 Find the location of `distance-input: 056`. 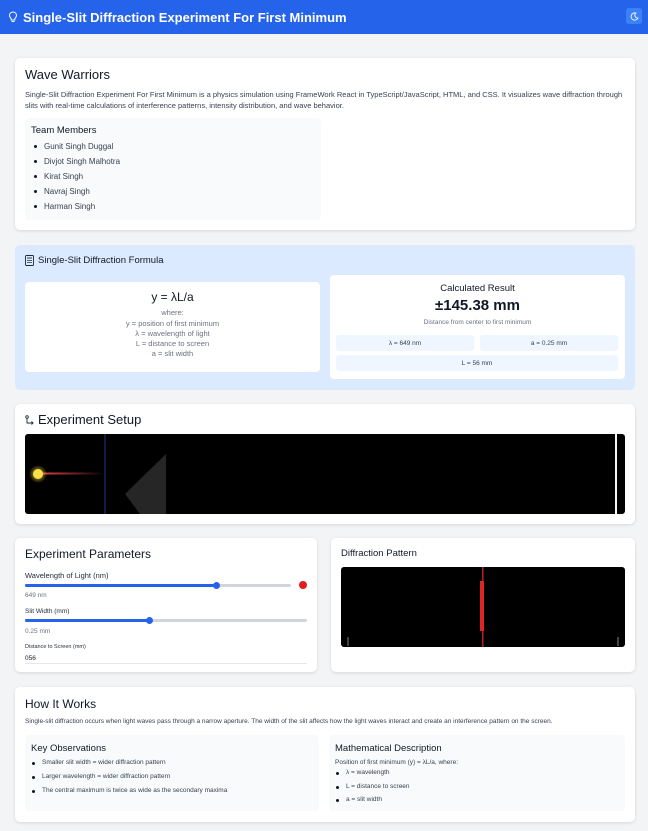

distance-input: 056 is located at coordinates (166, 658).